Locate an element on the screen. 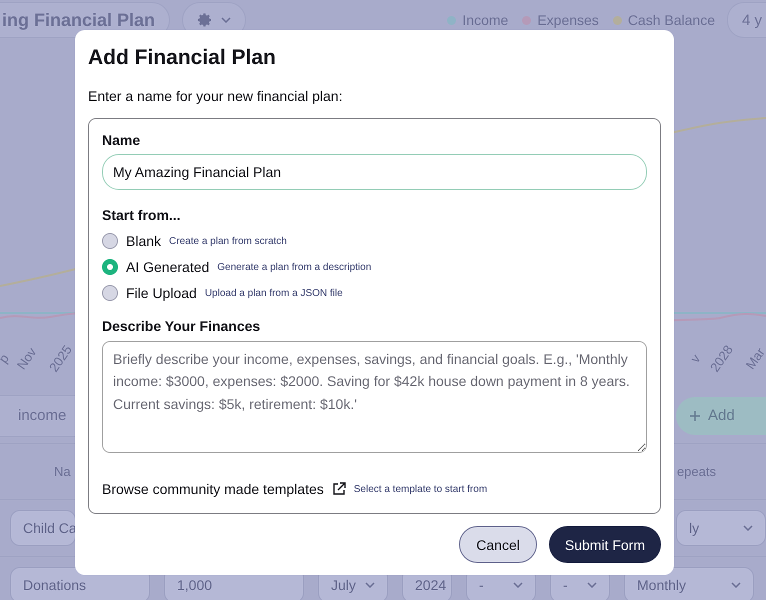 Image resolution: width=766 pixels, height=600 pixels. cancel-button: Cancel is located at coordinates (498, 544).